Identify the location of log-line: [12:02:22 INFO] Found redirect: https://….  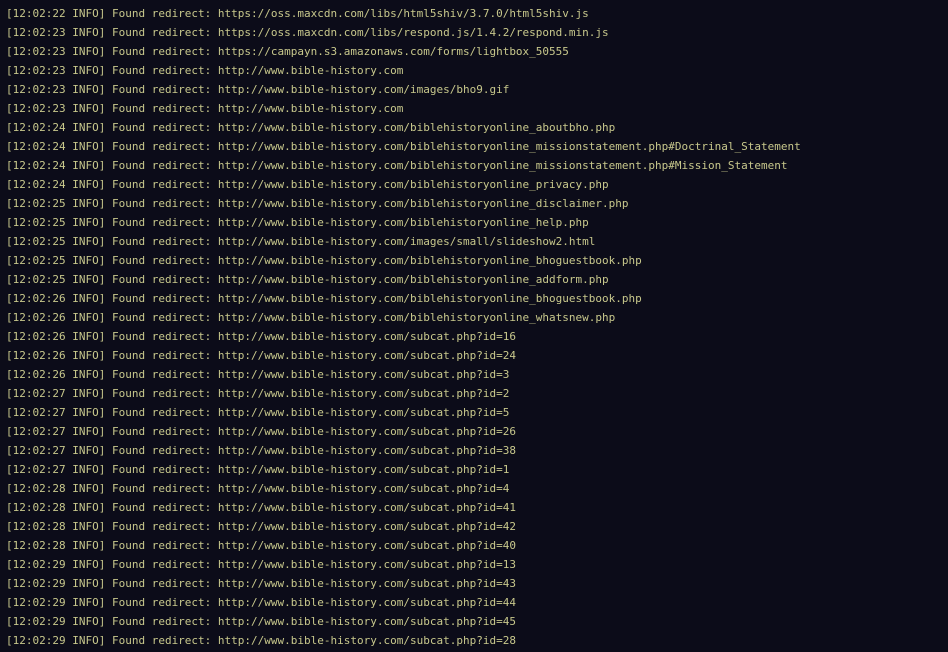
(297, 13).